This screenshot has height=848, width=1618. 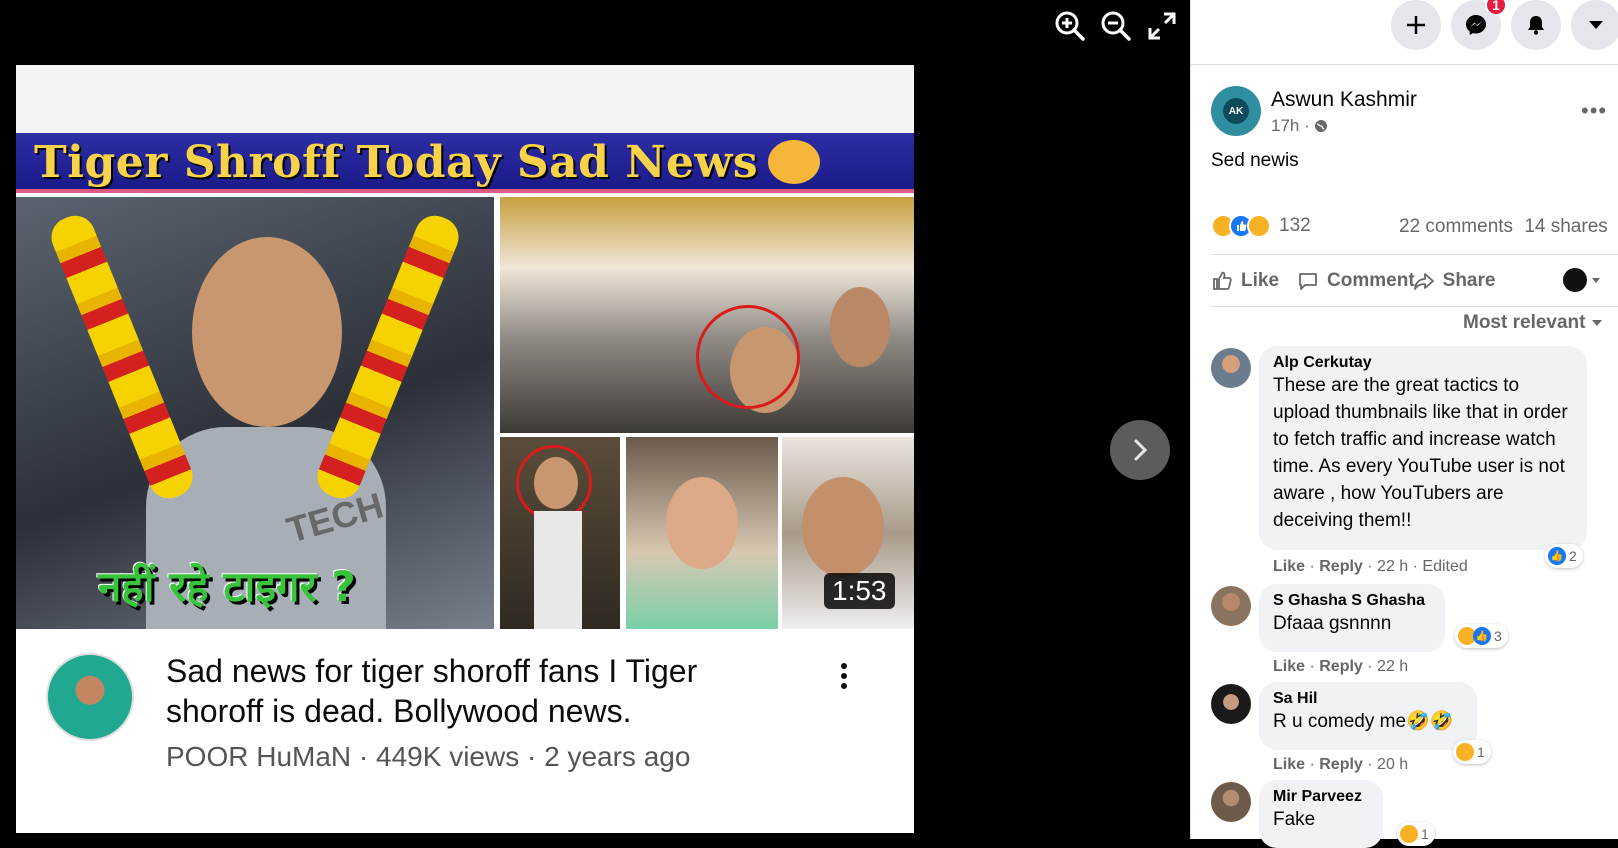 I want to click on share-button: Share, so click(x=1454, y=281).